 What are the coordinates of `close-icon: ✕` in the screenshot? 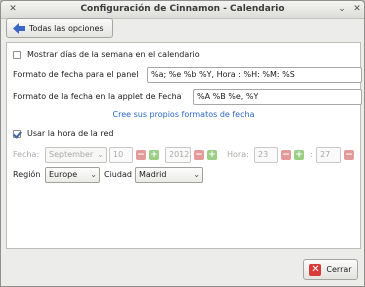 It's located at (315, 269).